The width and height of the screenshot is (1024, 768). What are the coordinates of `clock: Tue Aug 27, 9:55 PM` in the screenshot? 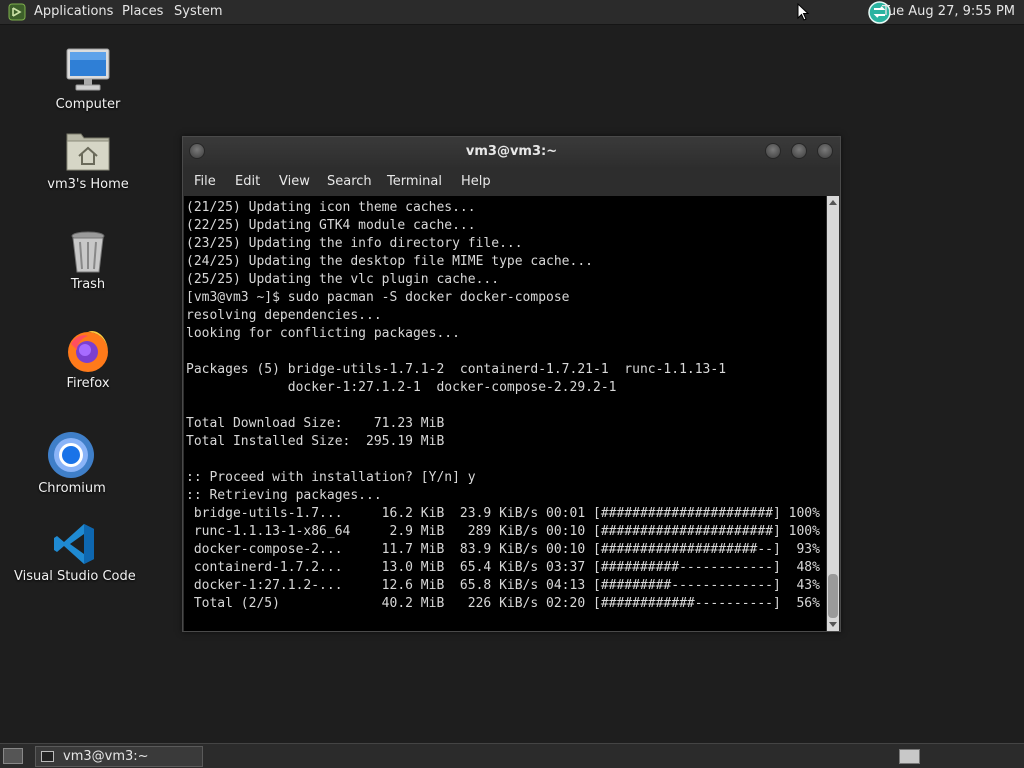 It's located at (948, 11).